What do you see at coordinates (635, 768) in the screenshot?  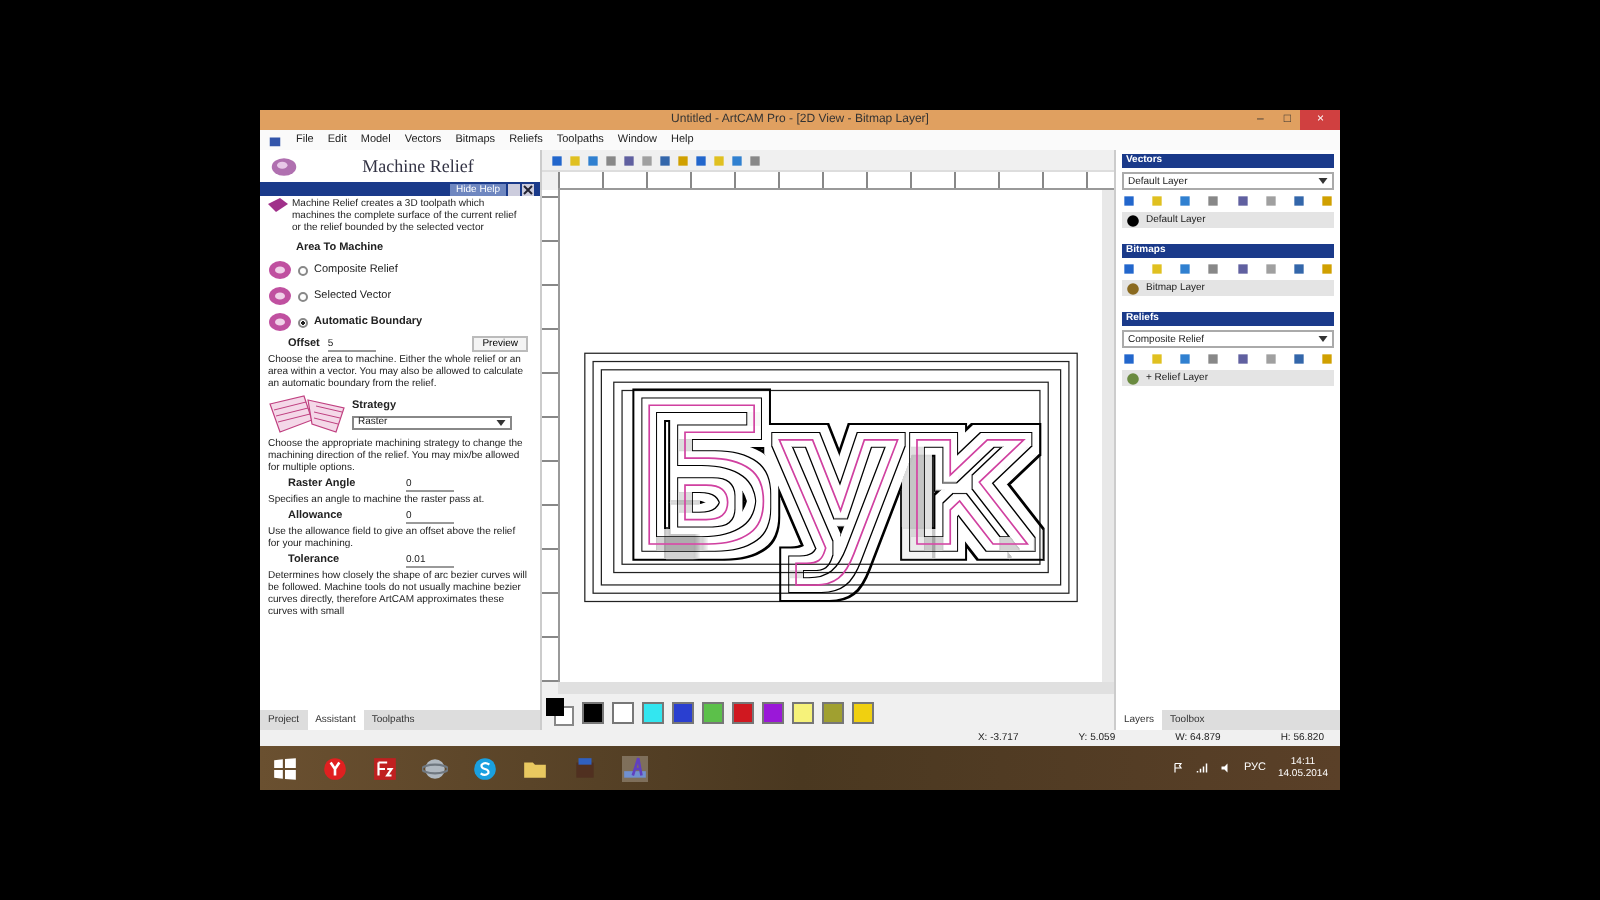 I see `artcam-icon` at bounding box center [635, 768].